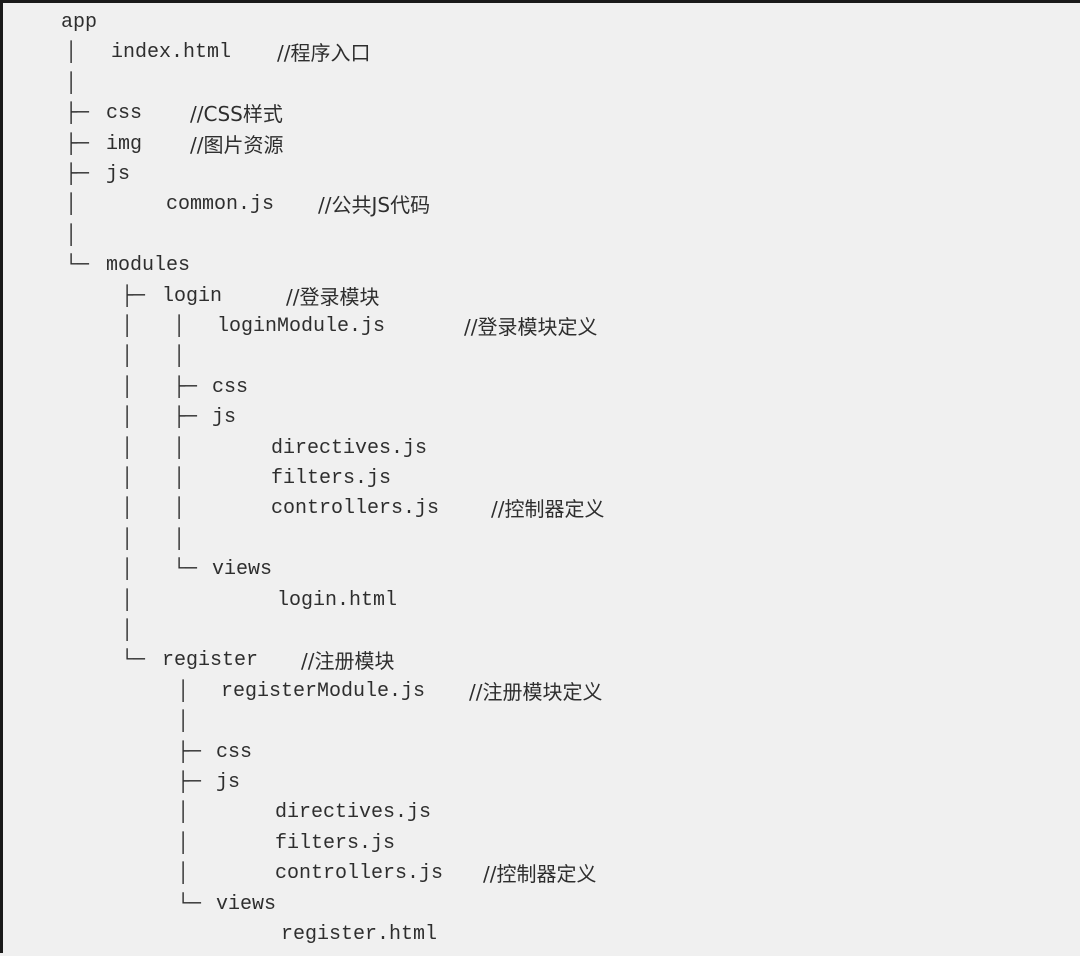 This screenshot has width=1080, height=956. Describe the element at coordinates (541, 114) in the screenshot. I see `tree-line: ├─ css //CSS样式` at that location.